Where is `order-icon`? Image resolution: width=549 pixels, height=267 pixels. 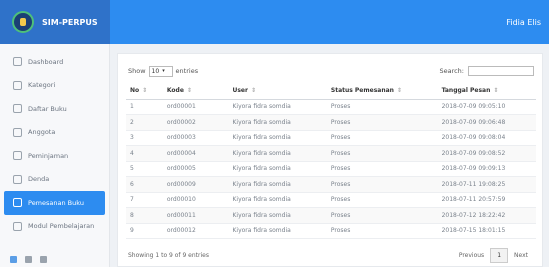 order-icon is located at coordinates (17, 203).